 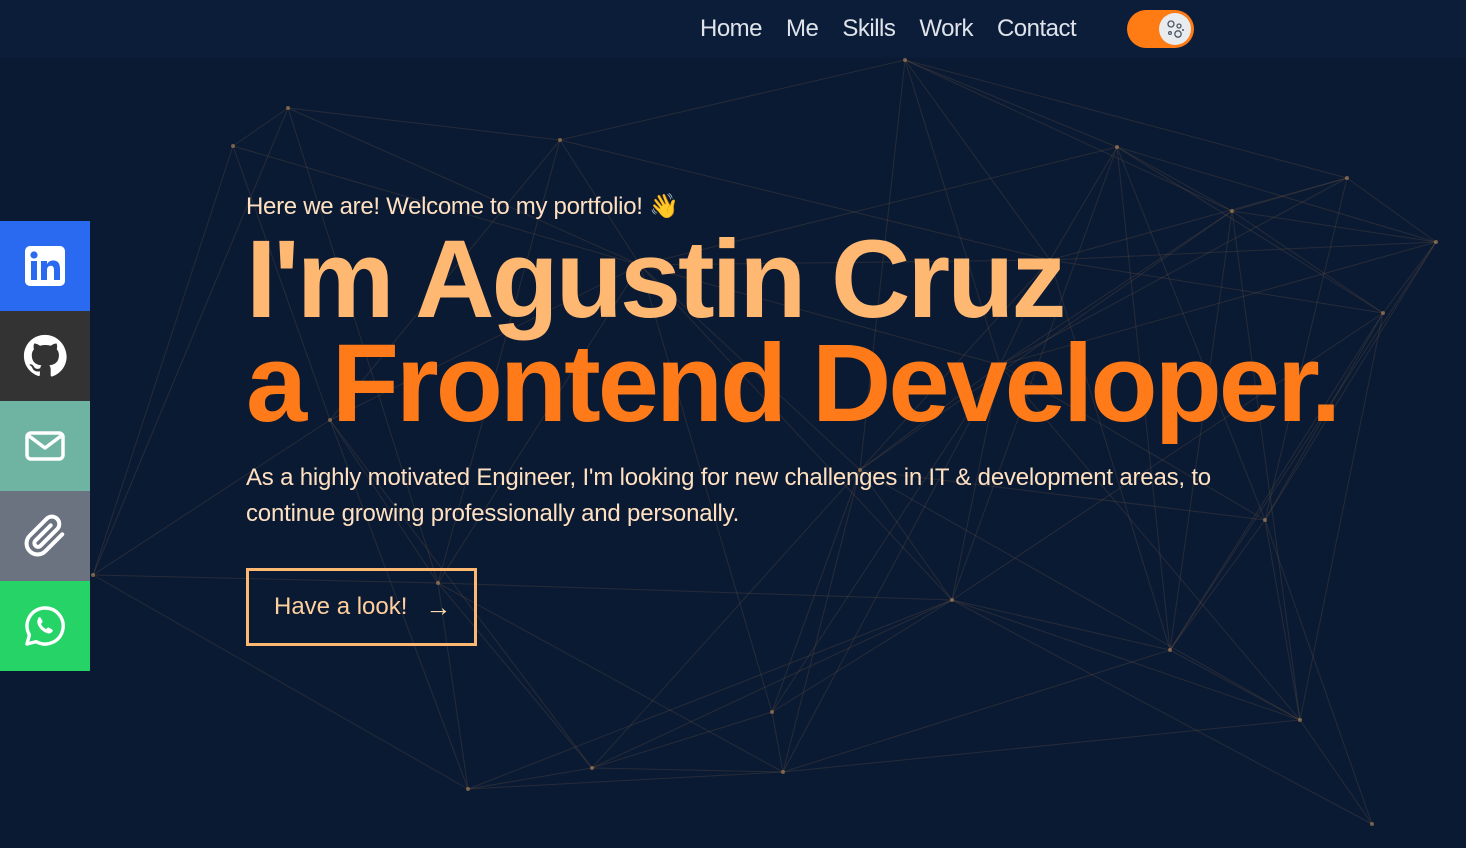 I want to click on paperclip-icon, so click(x=44, y=535).